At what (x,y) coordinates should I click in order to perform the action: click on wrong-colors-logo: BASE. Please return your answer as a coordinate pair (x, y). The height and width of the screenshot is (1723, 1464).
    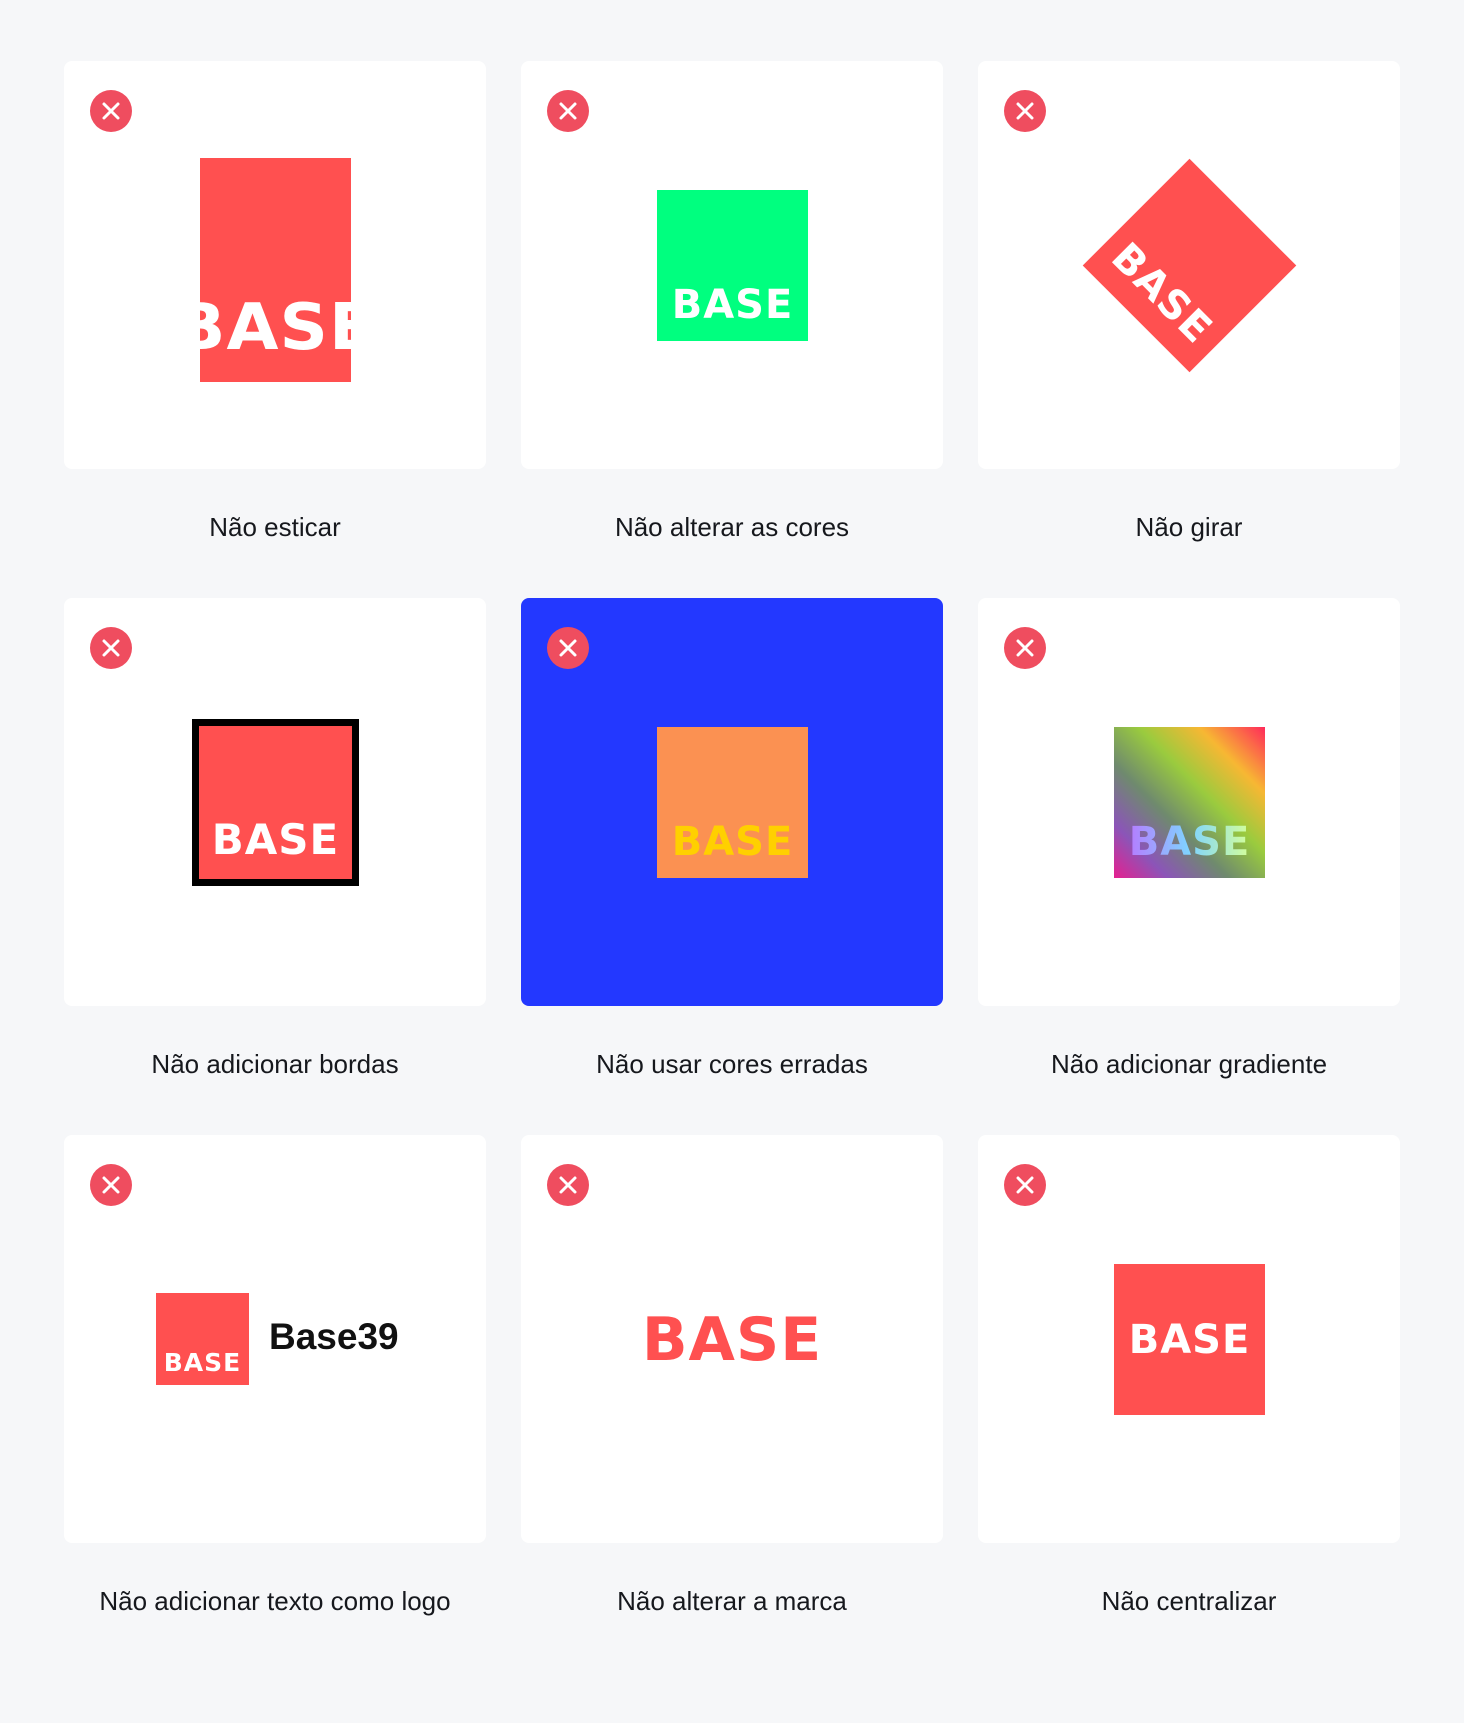
    Looking at the image, I should click on (732, 802).